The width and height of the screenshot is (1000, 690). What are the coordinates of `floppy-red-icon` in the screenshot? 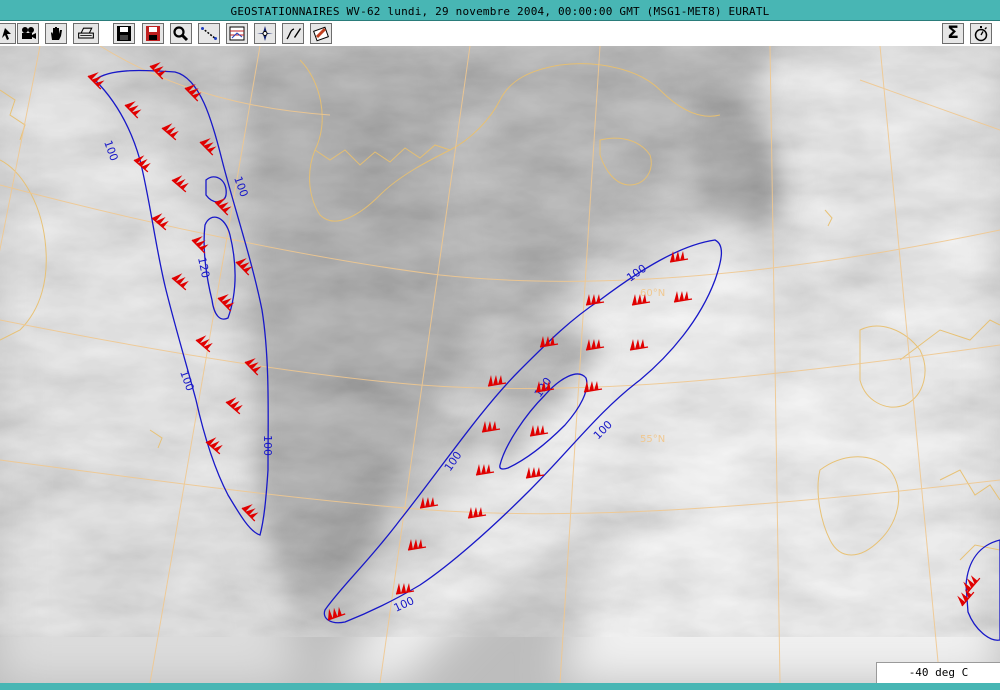 It's located at (153, 33).